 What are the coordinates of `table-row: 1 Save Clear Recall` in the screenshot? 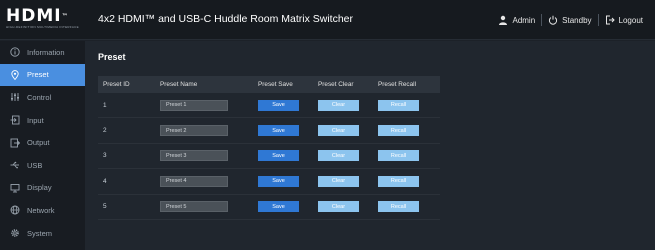 It's located at (269, 106).